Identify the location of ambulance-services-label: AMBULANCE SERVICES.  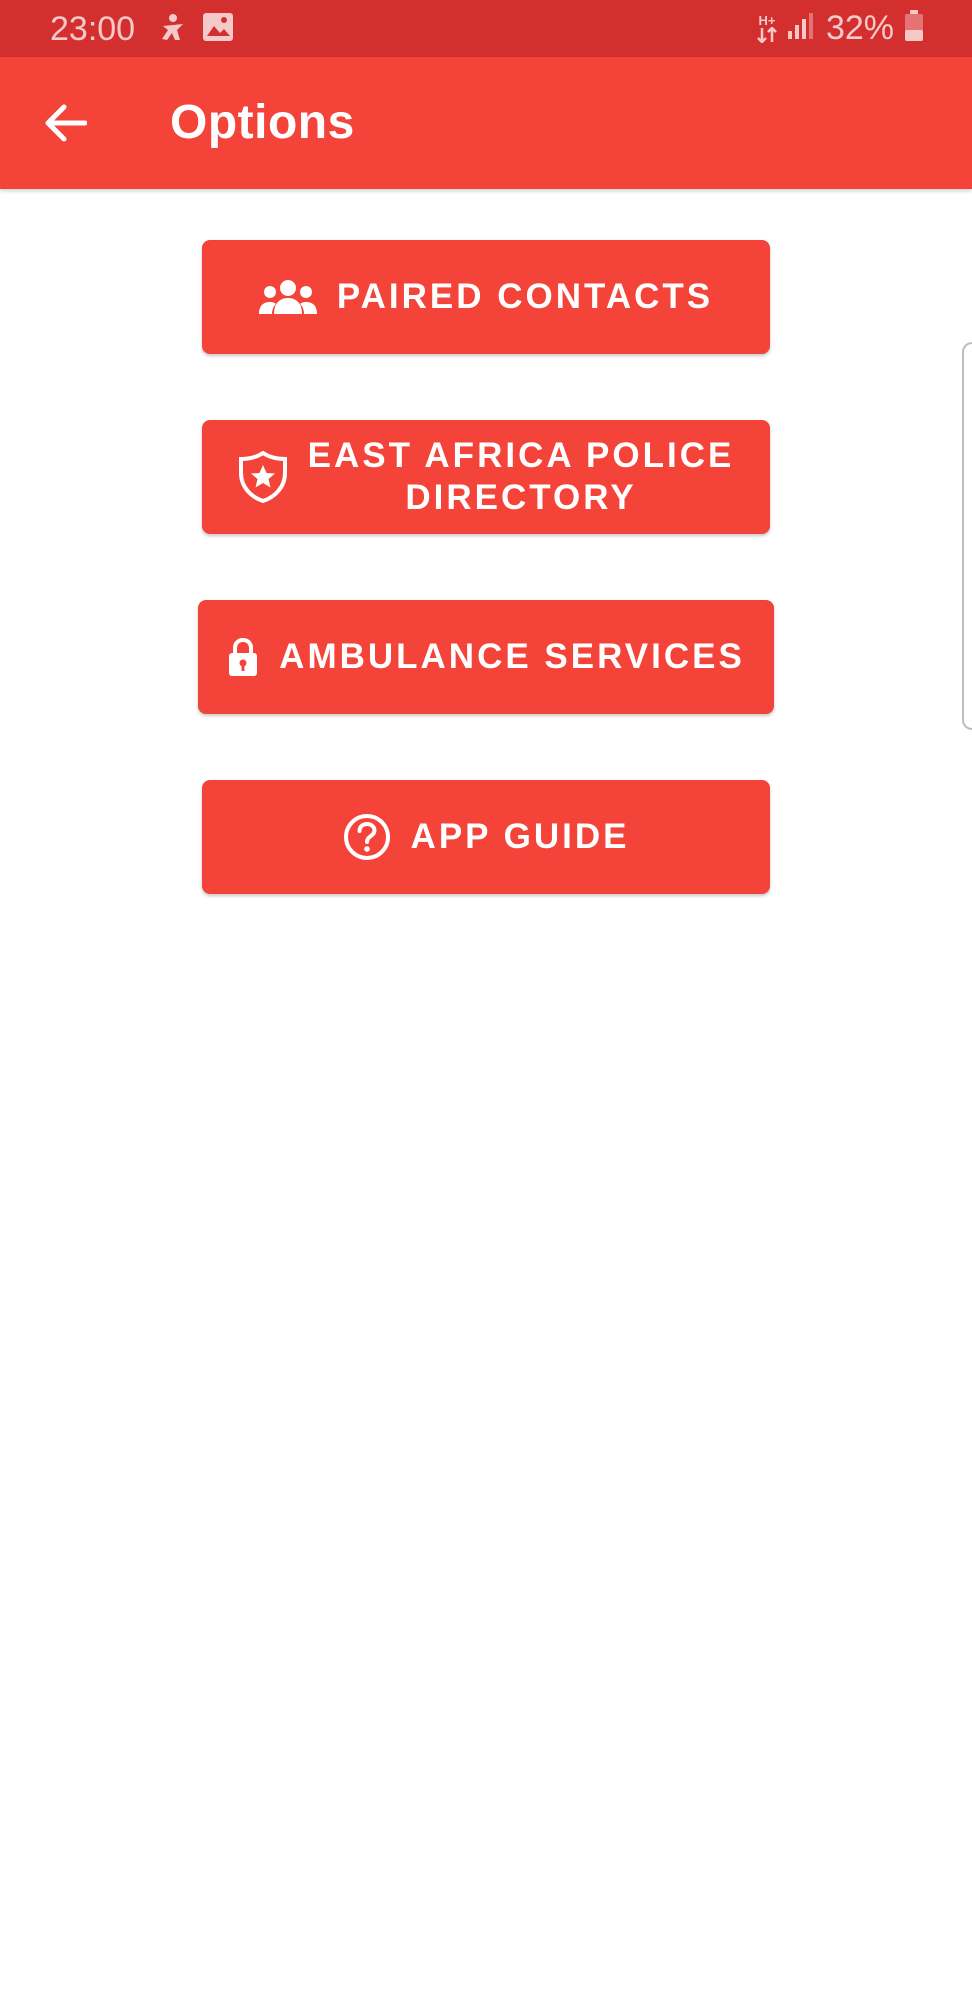
(512, 656).